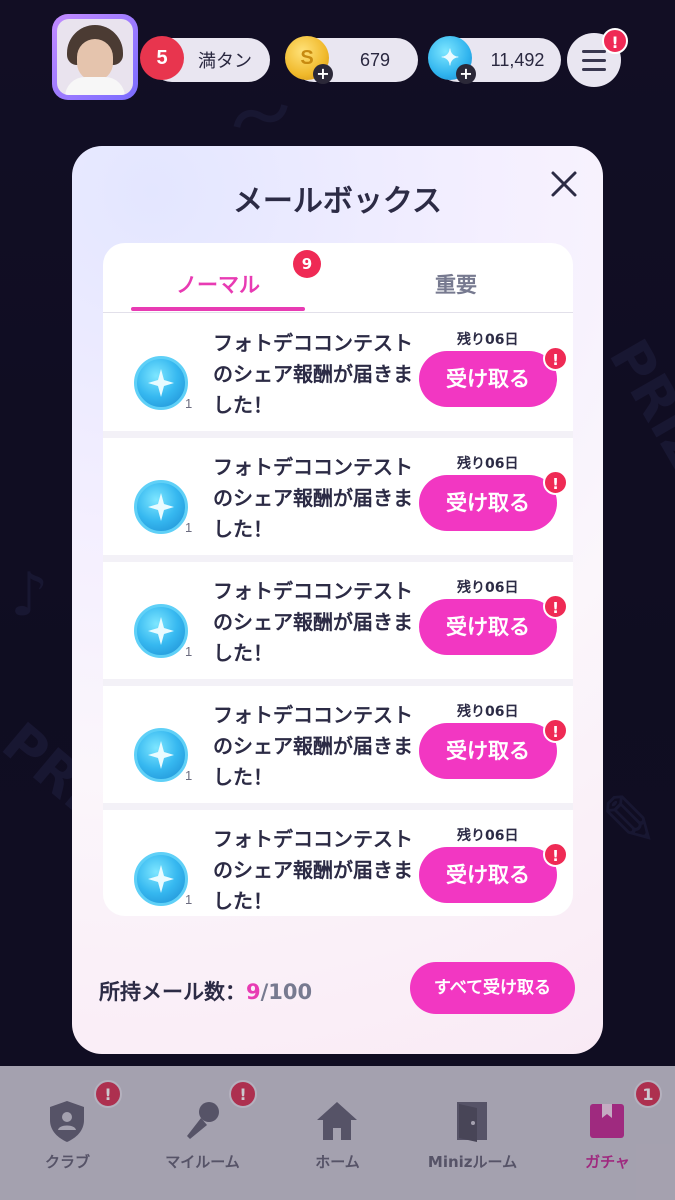 The height and width of the screenshot is (1200, 675). I want to click on mailbox-tabs: ノーマル 9 重要, so click(338, 278).